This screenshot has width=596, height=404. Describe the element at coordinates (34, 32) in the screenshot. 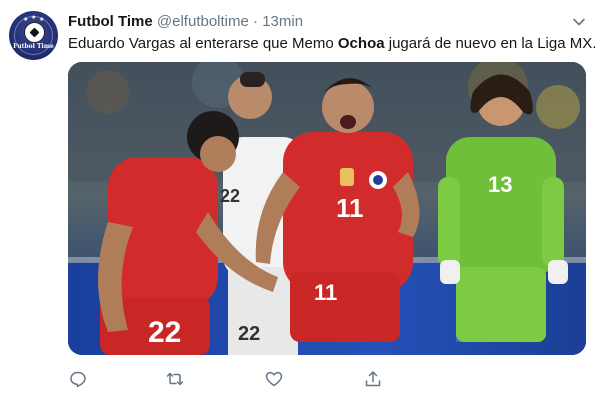

I see `soccer-ball-icon` at that location.